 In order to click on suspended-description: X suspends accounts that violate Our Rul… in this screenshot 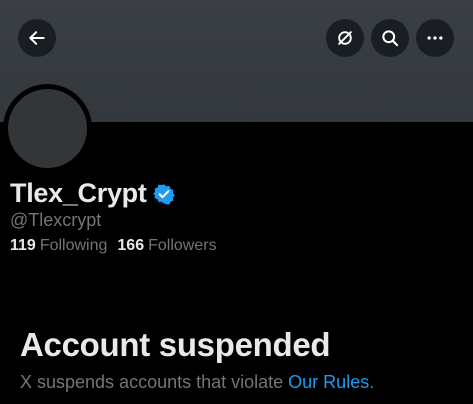, I will do `click(197, 382)`.